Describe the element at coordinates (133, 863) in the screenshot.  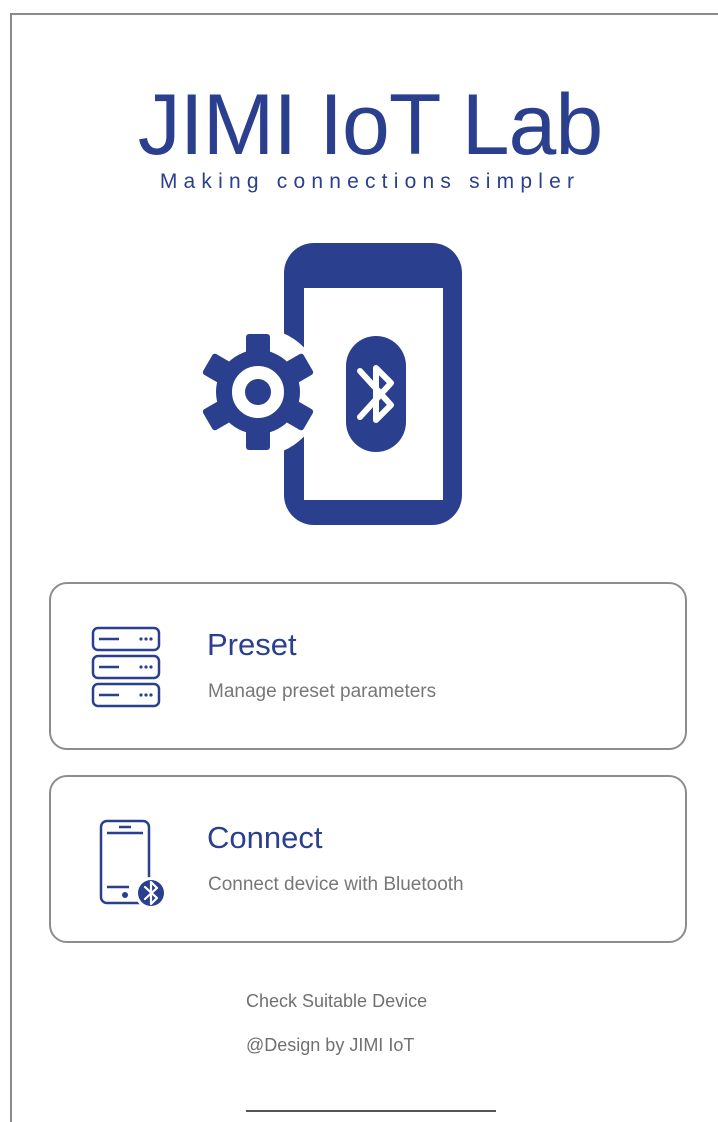
I see `phone-bluetooth-icon` at that location.